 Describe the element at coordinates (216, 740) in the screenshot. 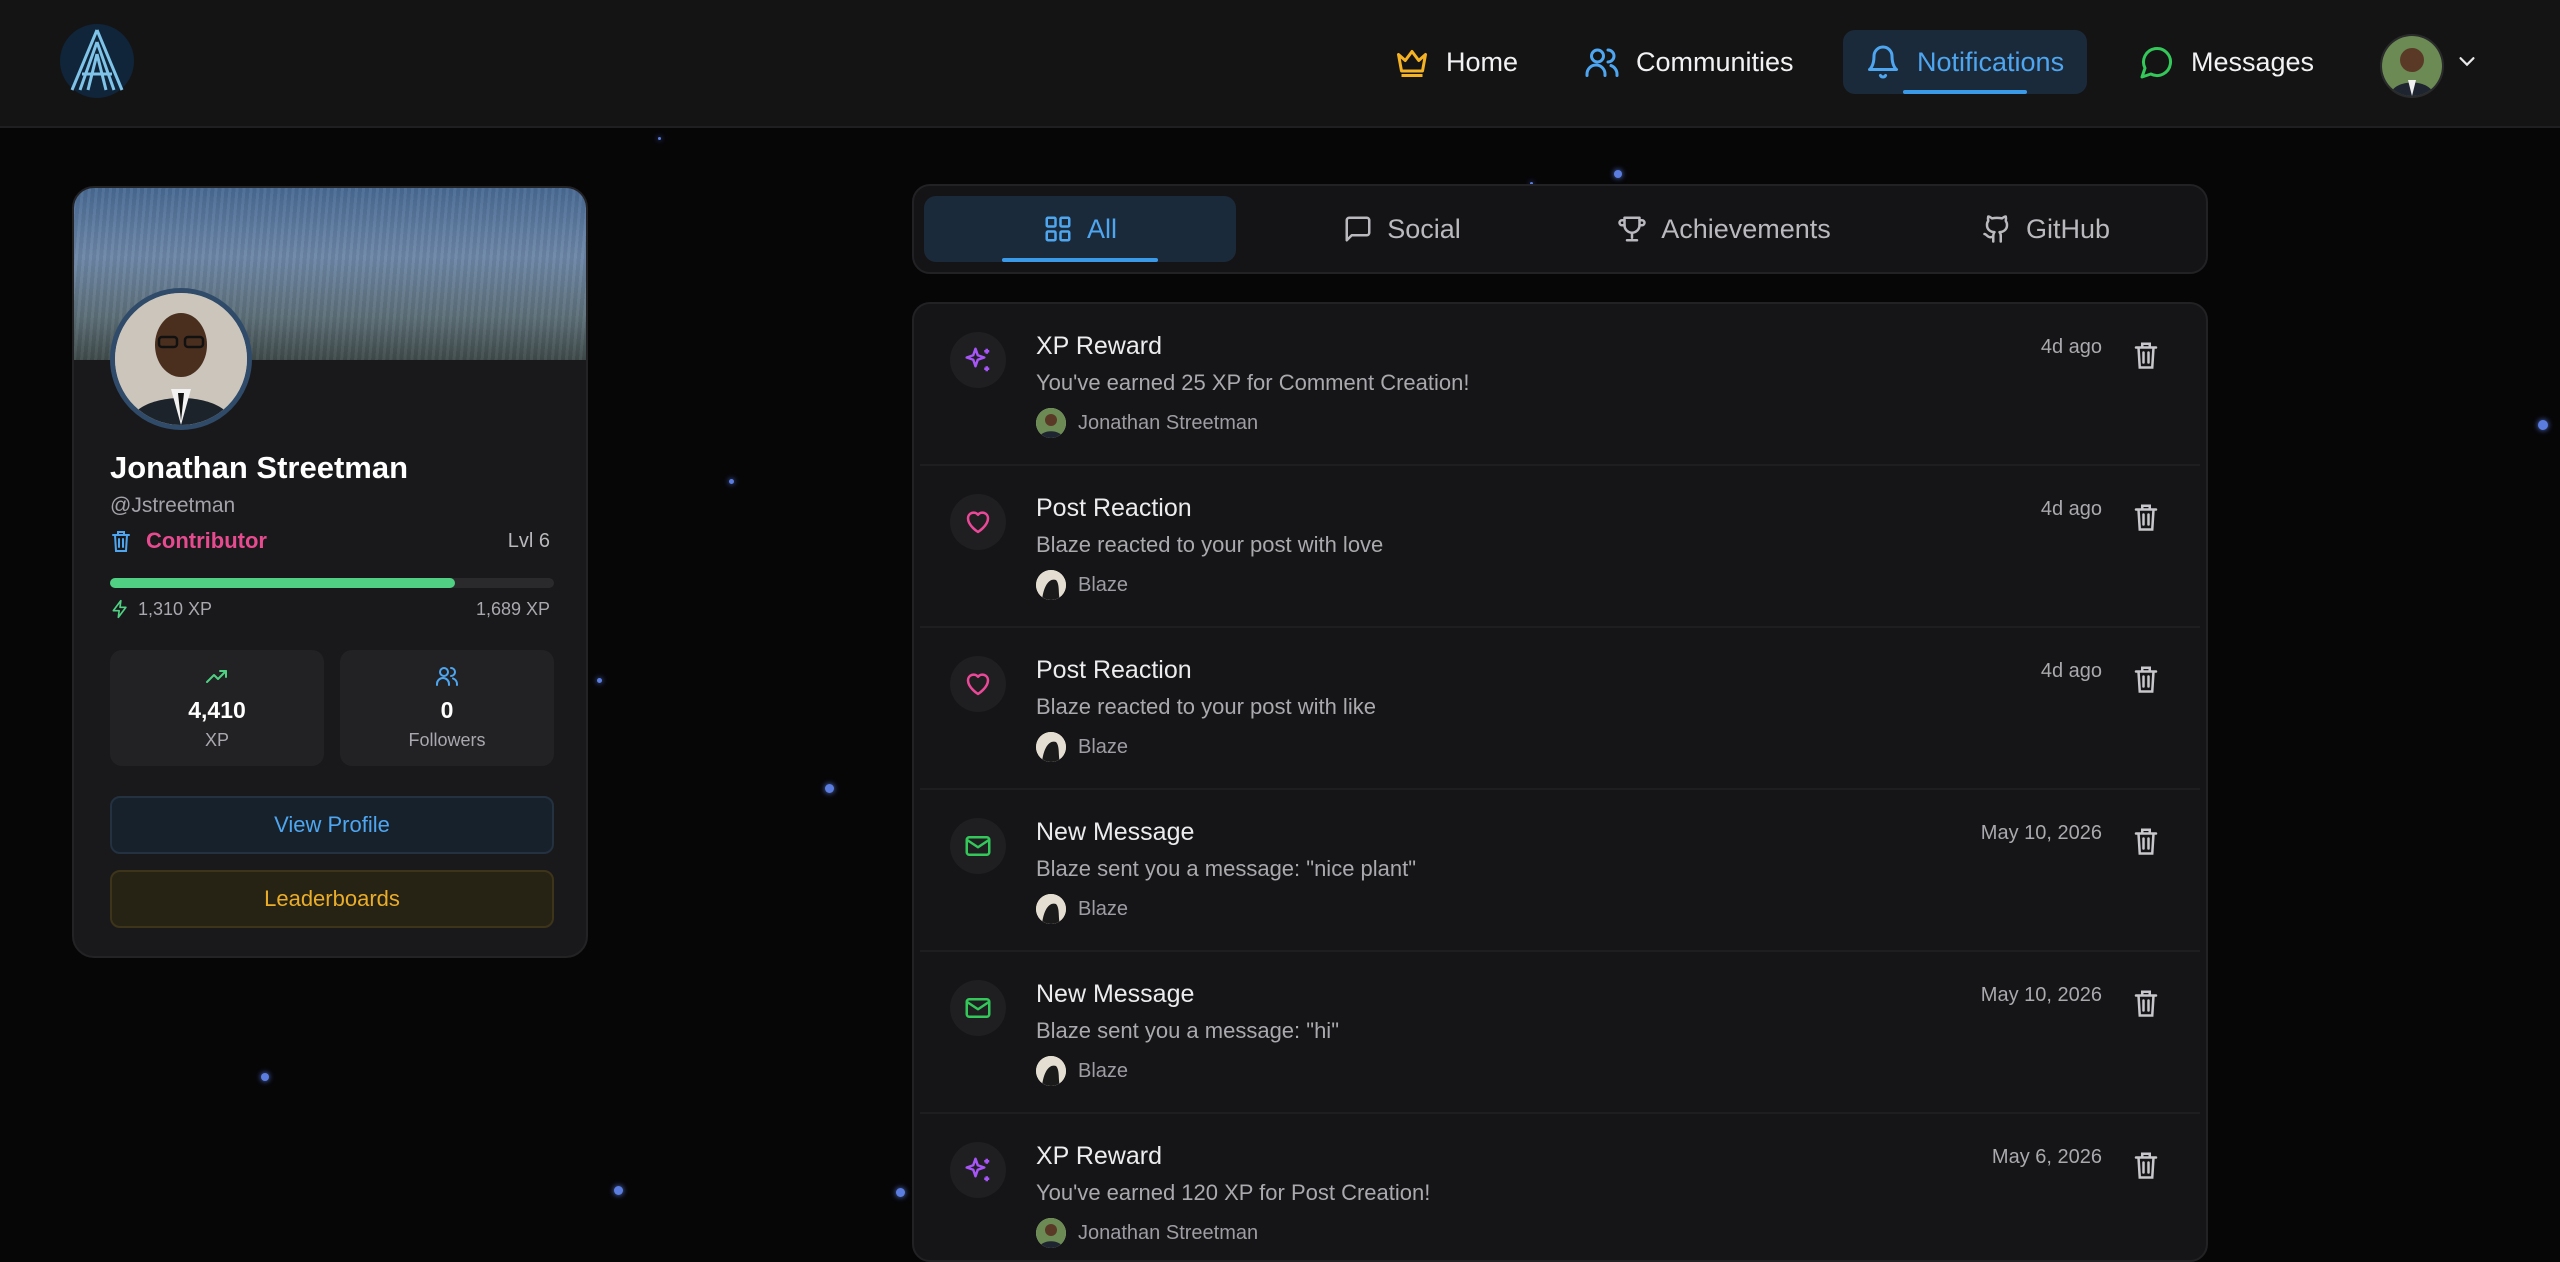

I see `stat-xp-label: XP` at that location.